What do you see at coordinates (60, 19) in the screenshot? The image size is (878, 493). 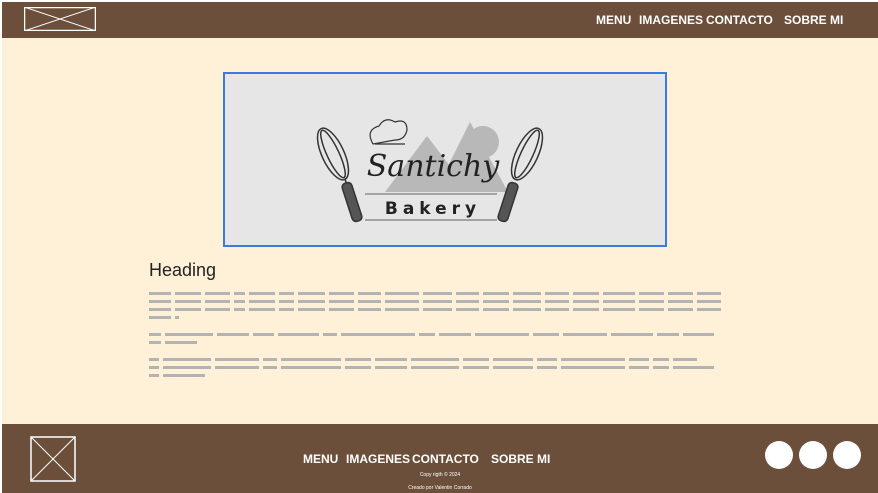 I see `logo-placeholder-icon` at bounding box center [60, 19].